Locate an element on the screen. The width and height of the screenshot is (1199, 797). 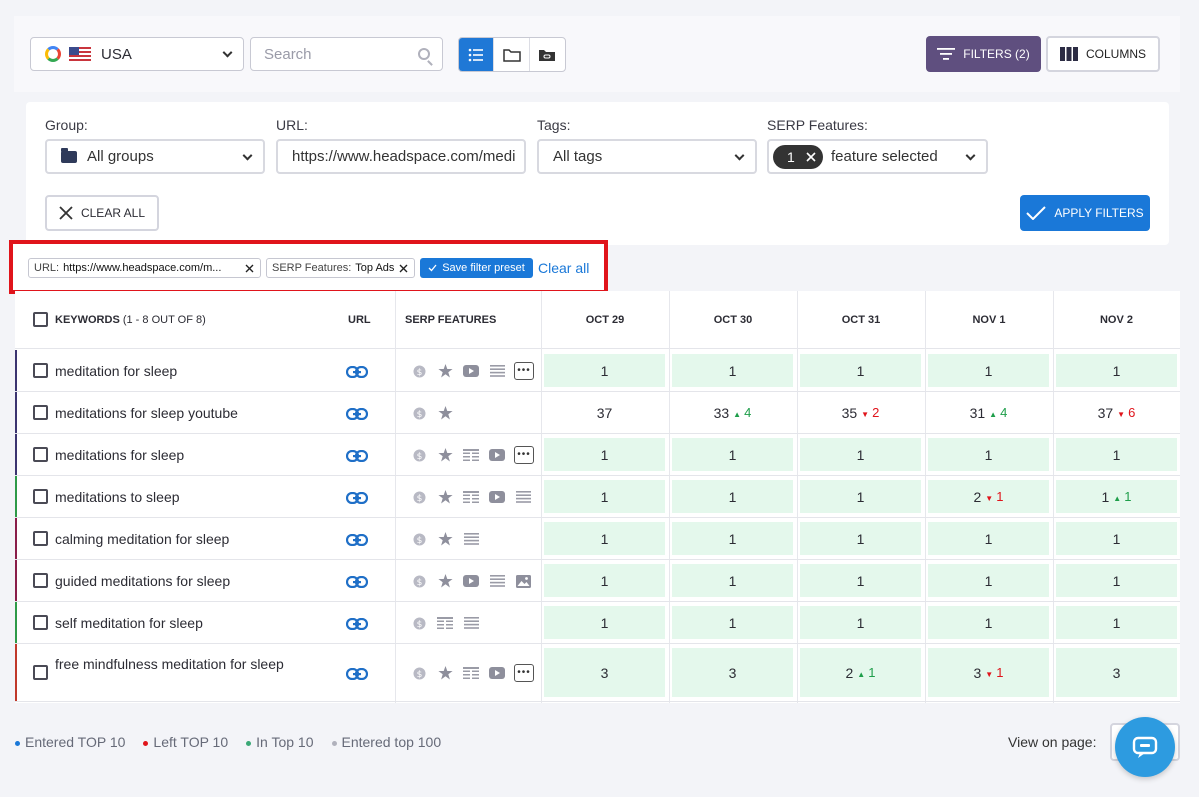
google-icon is located at coordinates (53, 54).